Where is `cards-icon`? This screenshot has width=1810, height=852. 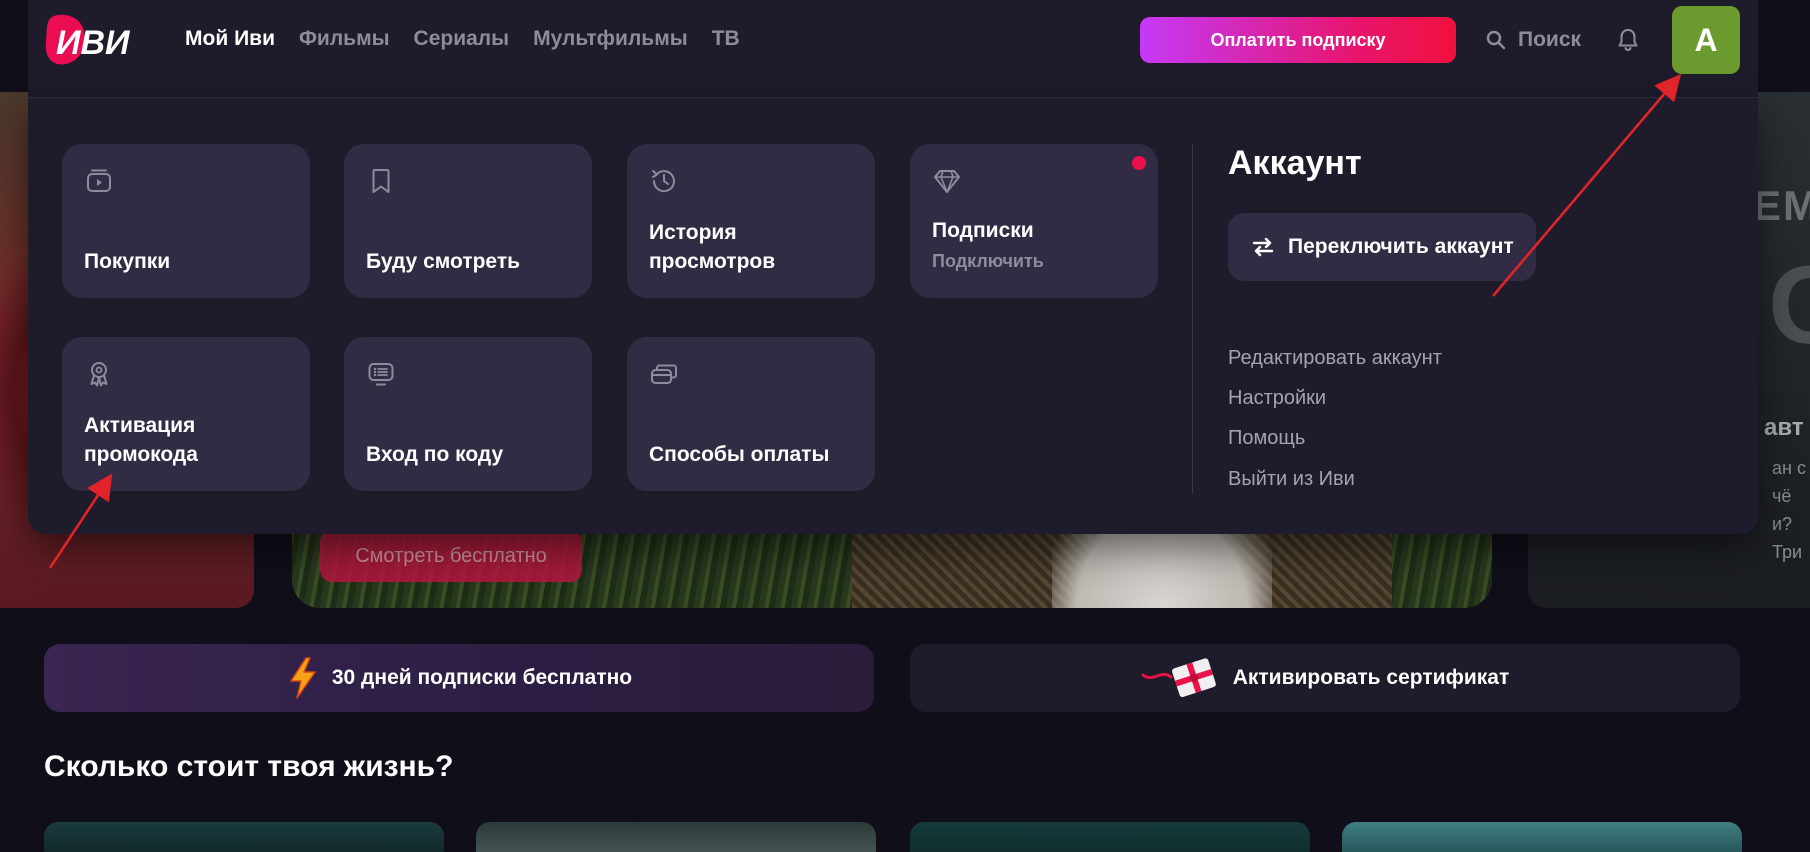
cards-icon is located at coordinates (664, 374).